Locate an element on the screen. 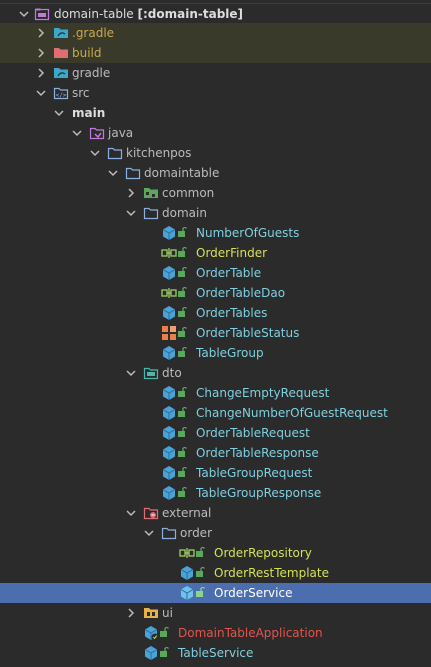 Image resolution: width=431 pixels, height=667 pixels. tree-item-order-table-request: OrderTableRequest is located at coordinates (215, 433).